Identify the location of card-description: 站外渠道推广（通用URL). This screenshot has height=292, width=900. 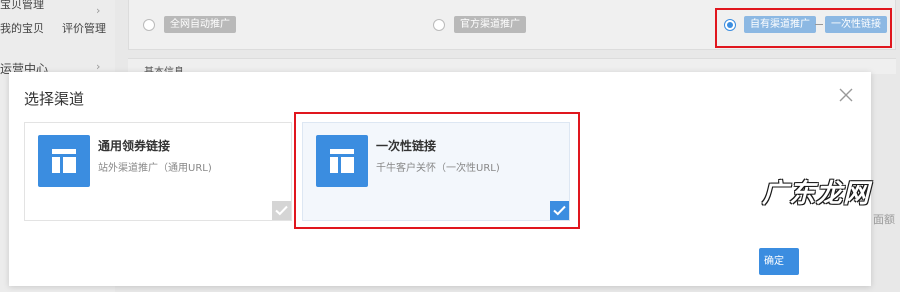
(155, 168).